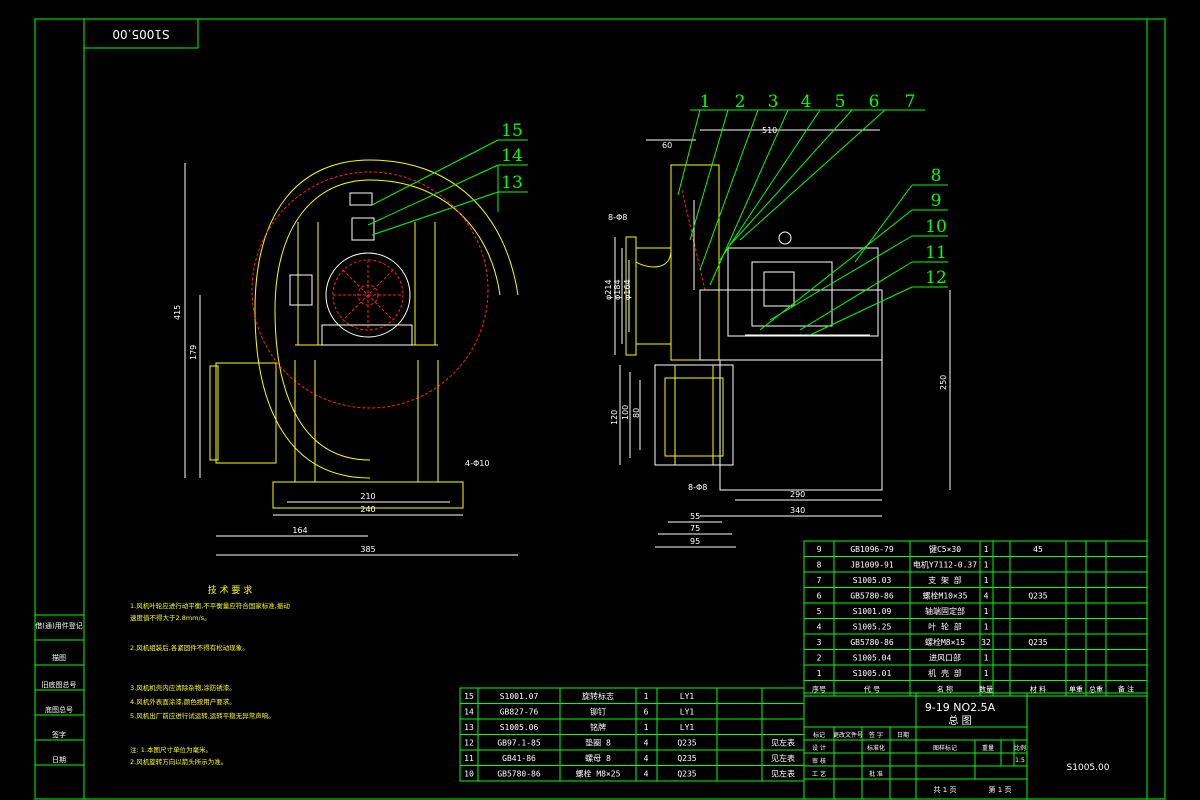  What do you see at coordinates (210, 605) in the screenshot?
I see `tech-line: 1.风机叶轮应进行动平衡,不平衡量应符合国家标准,振动` at bounding box center [210, 605].